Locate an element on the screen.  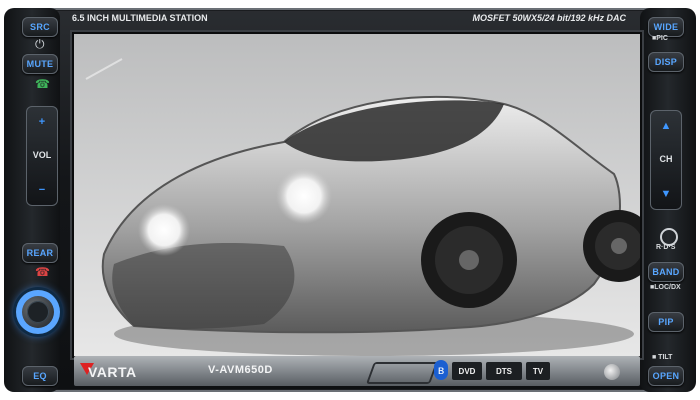
phone-icon: ☎ is located at coordinates (42, 84).